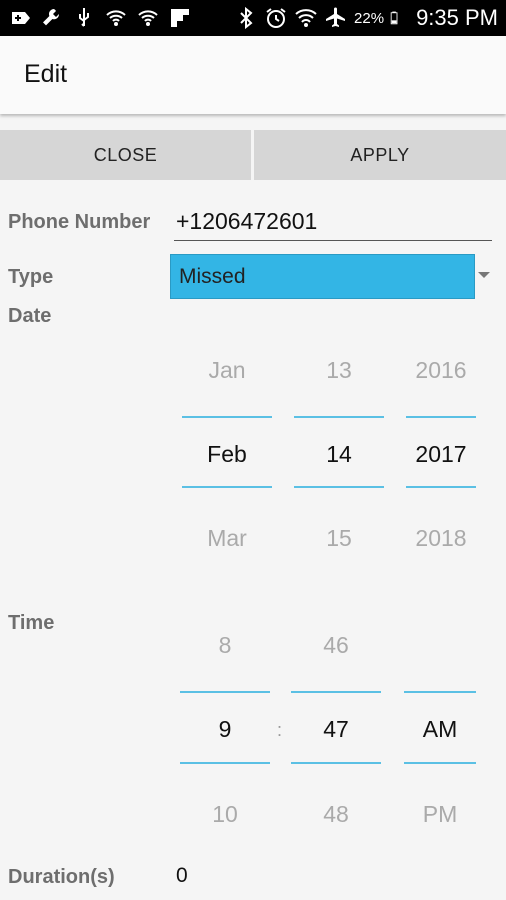 The height and width of the screenshot is (900, 506). Describe the element at coordinates (225, 814) in the screenshot. I see `hour-next: 10` at that location.